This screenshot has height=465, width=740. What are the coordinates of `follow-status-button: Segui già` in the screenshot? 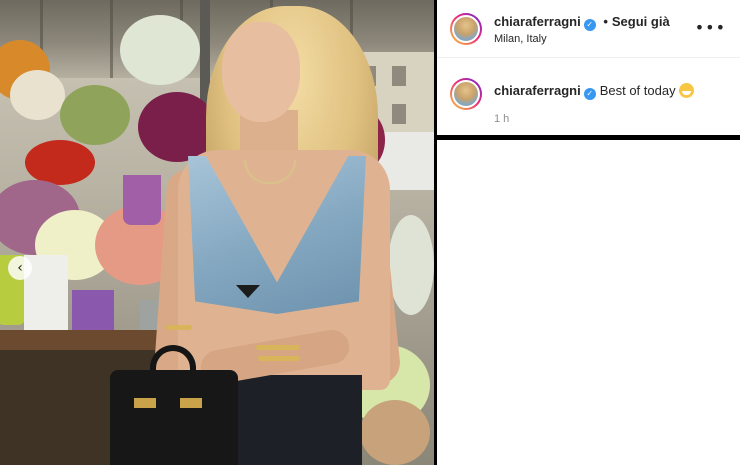 It's located at (641, 21).